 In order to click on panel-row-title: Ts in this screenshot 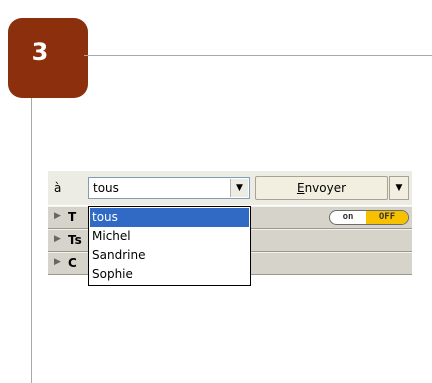, I will do `click(75, 240)`.